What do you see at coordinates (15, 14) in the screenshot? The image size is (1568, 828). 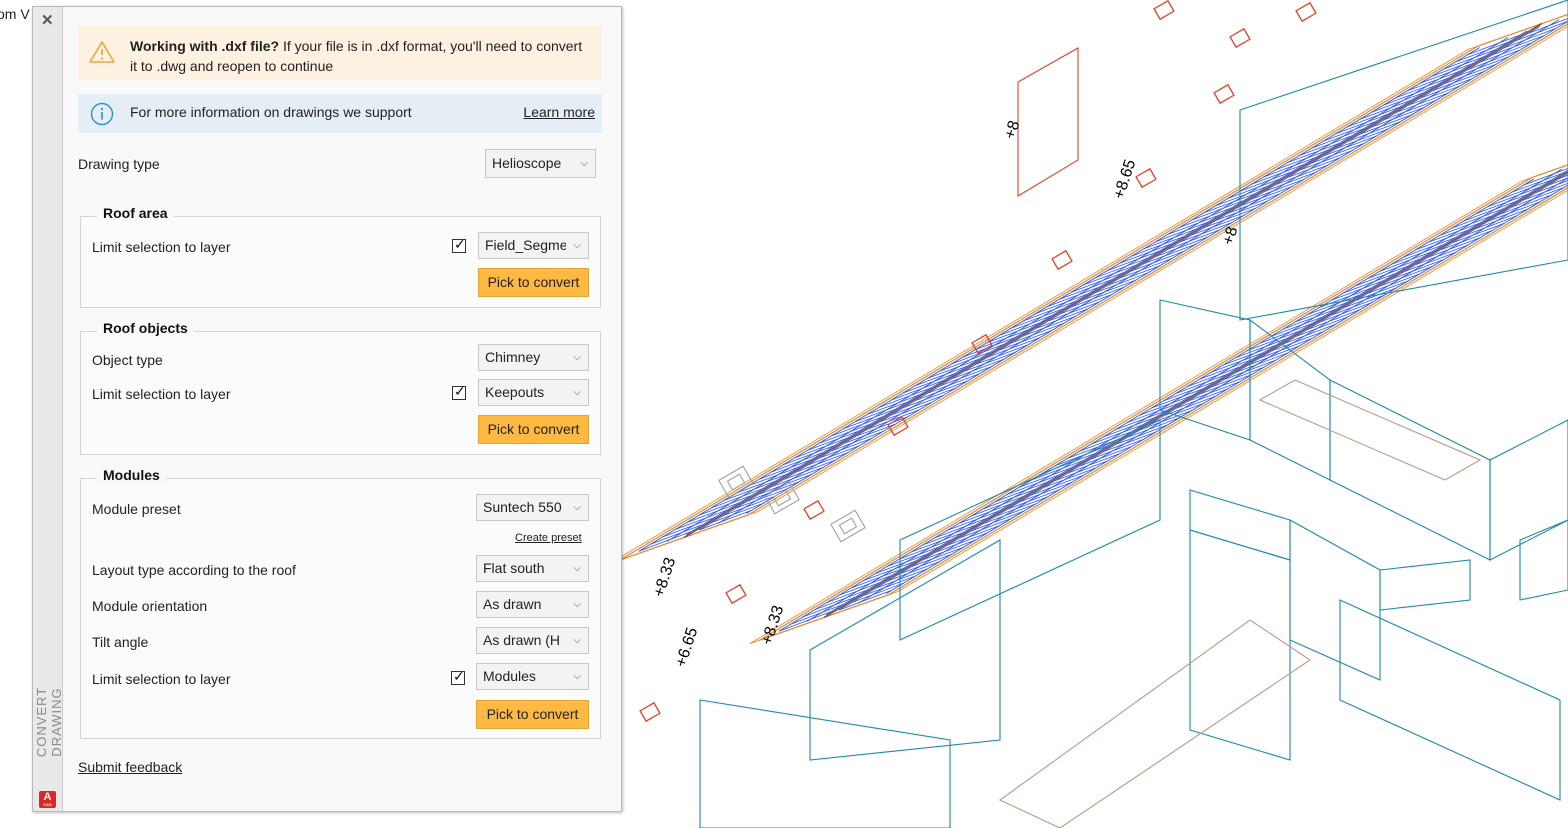 I see `viewport-title: om V` at bounding box center [15, 14].